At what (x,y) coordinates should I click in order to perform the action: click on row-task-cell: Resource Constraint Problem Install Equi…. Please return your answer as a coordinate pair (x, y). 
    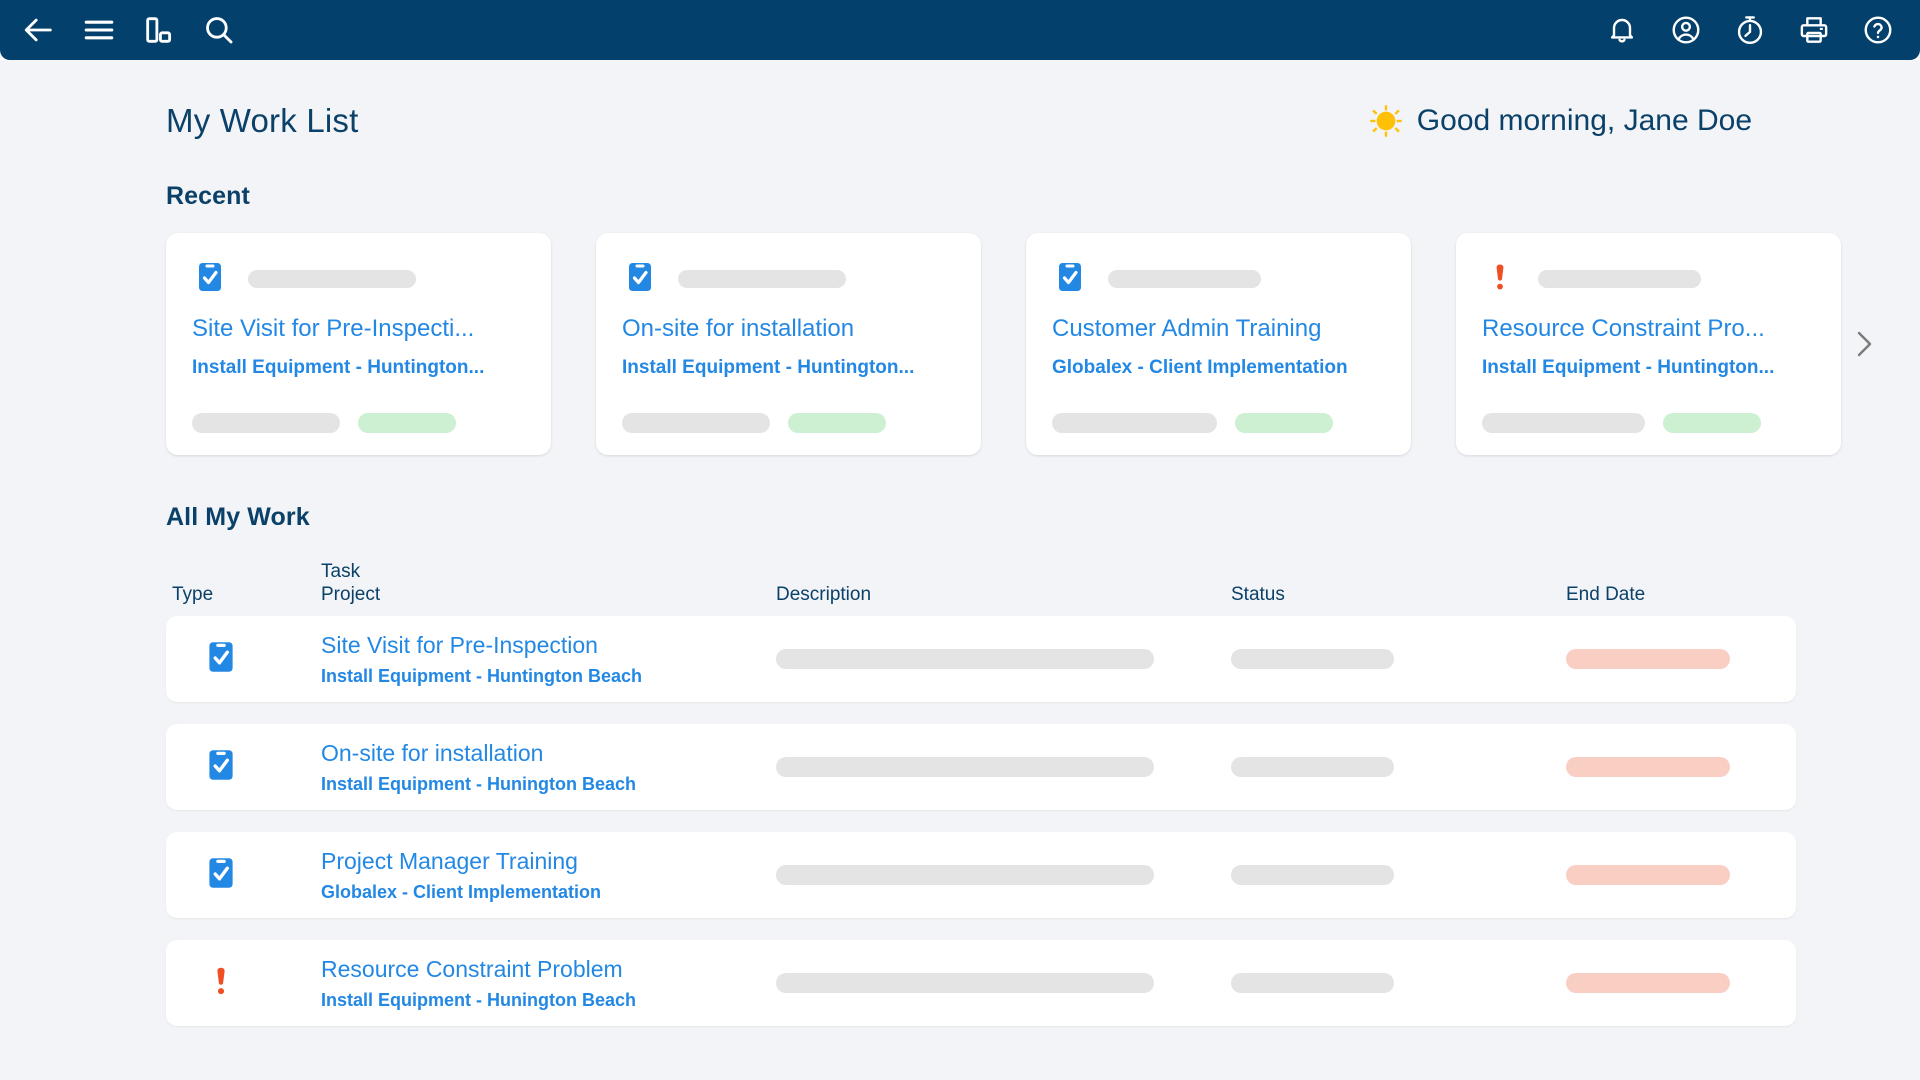
    Looking at the image, I should click on (548, 983).